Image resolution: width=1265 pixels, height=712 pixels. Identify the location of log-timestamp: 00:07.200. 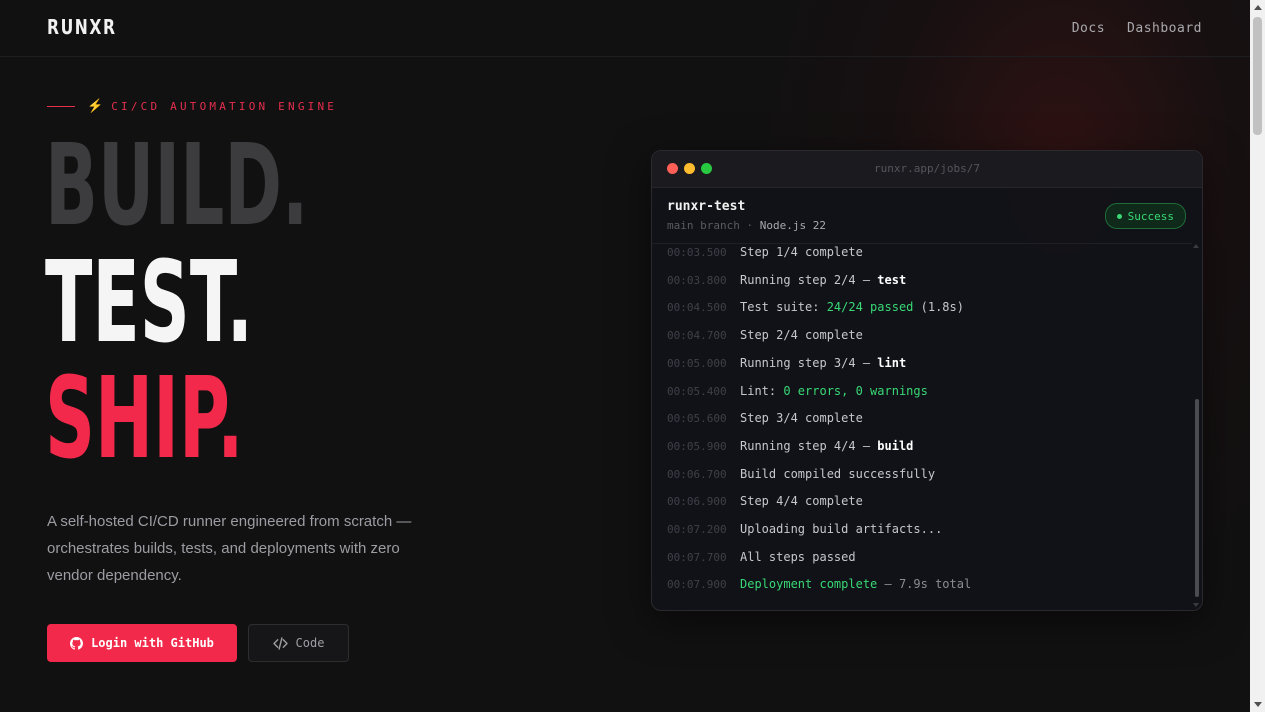
(697, 529).